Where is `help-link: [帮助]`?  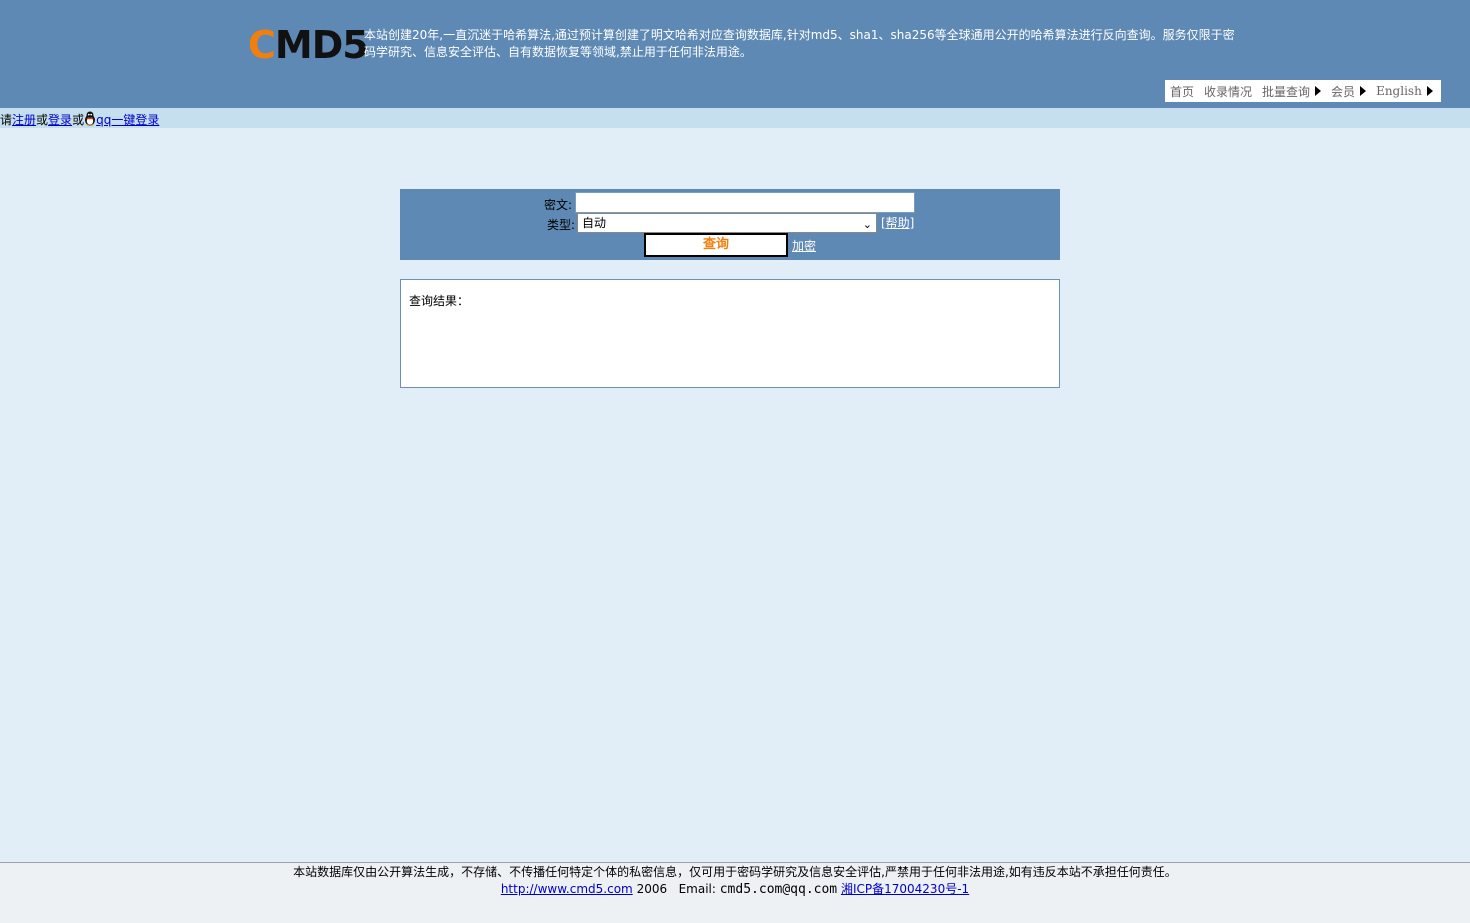
help-link: [帮助] is located at coordinates (897, 222).